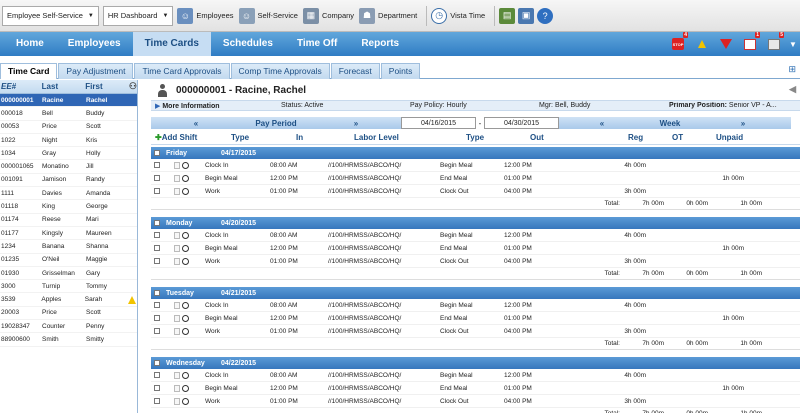 The width and height of the screenshot is (800, 413). Describe the element at coordinates (50, 15) in the screenshot. I see `portal-dropdown: Employee Self-Service ▼` at that location.